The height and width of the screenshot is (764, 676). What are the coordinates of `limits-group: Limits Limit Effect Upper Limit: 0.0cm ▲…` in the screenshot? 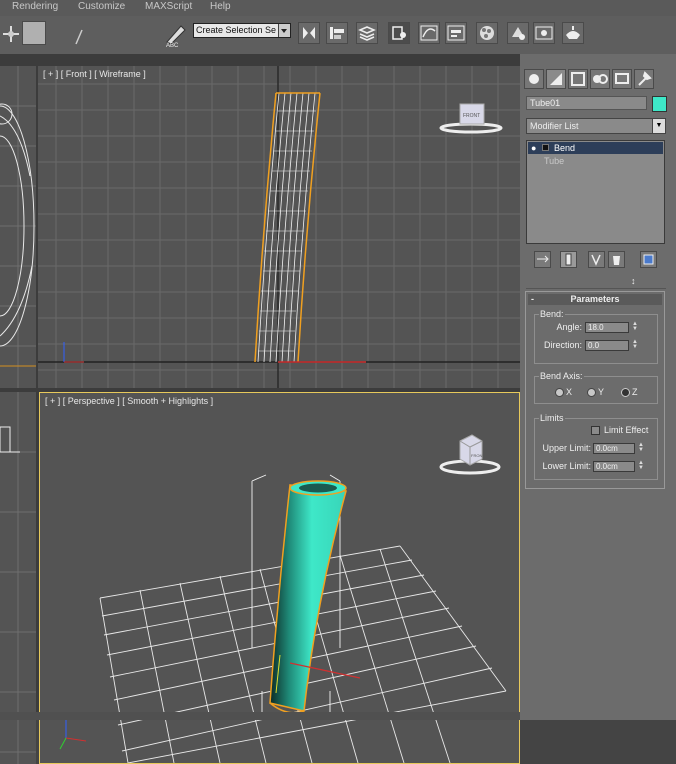 It's located at (596, 446).